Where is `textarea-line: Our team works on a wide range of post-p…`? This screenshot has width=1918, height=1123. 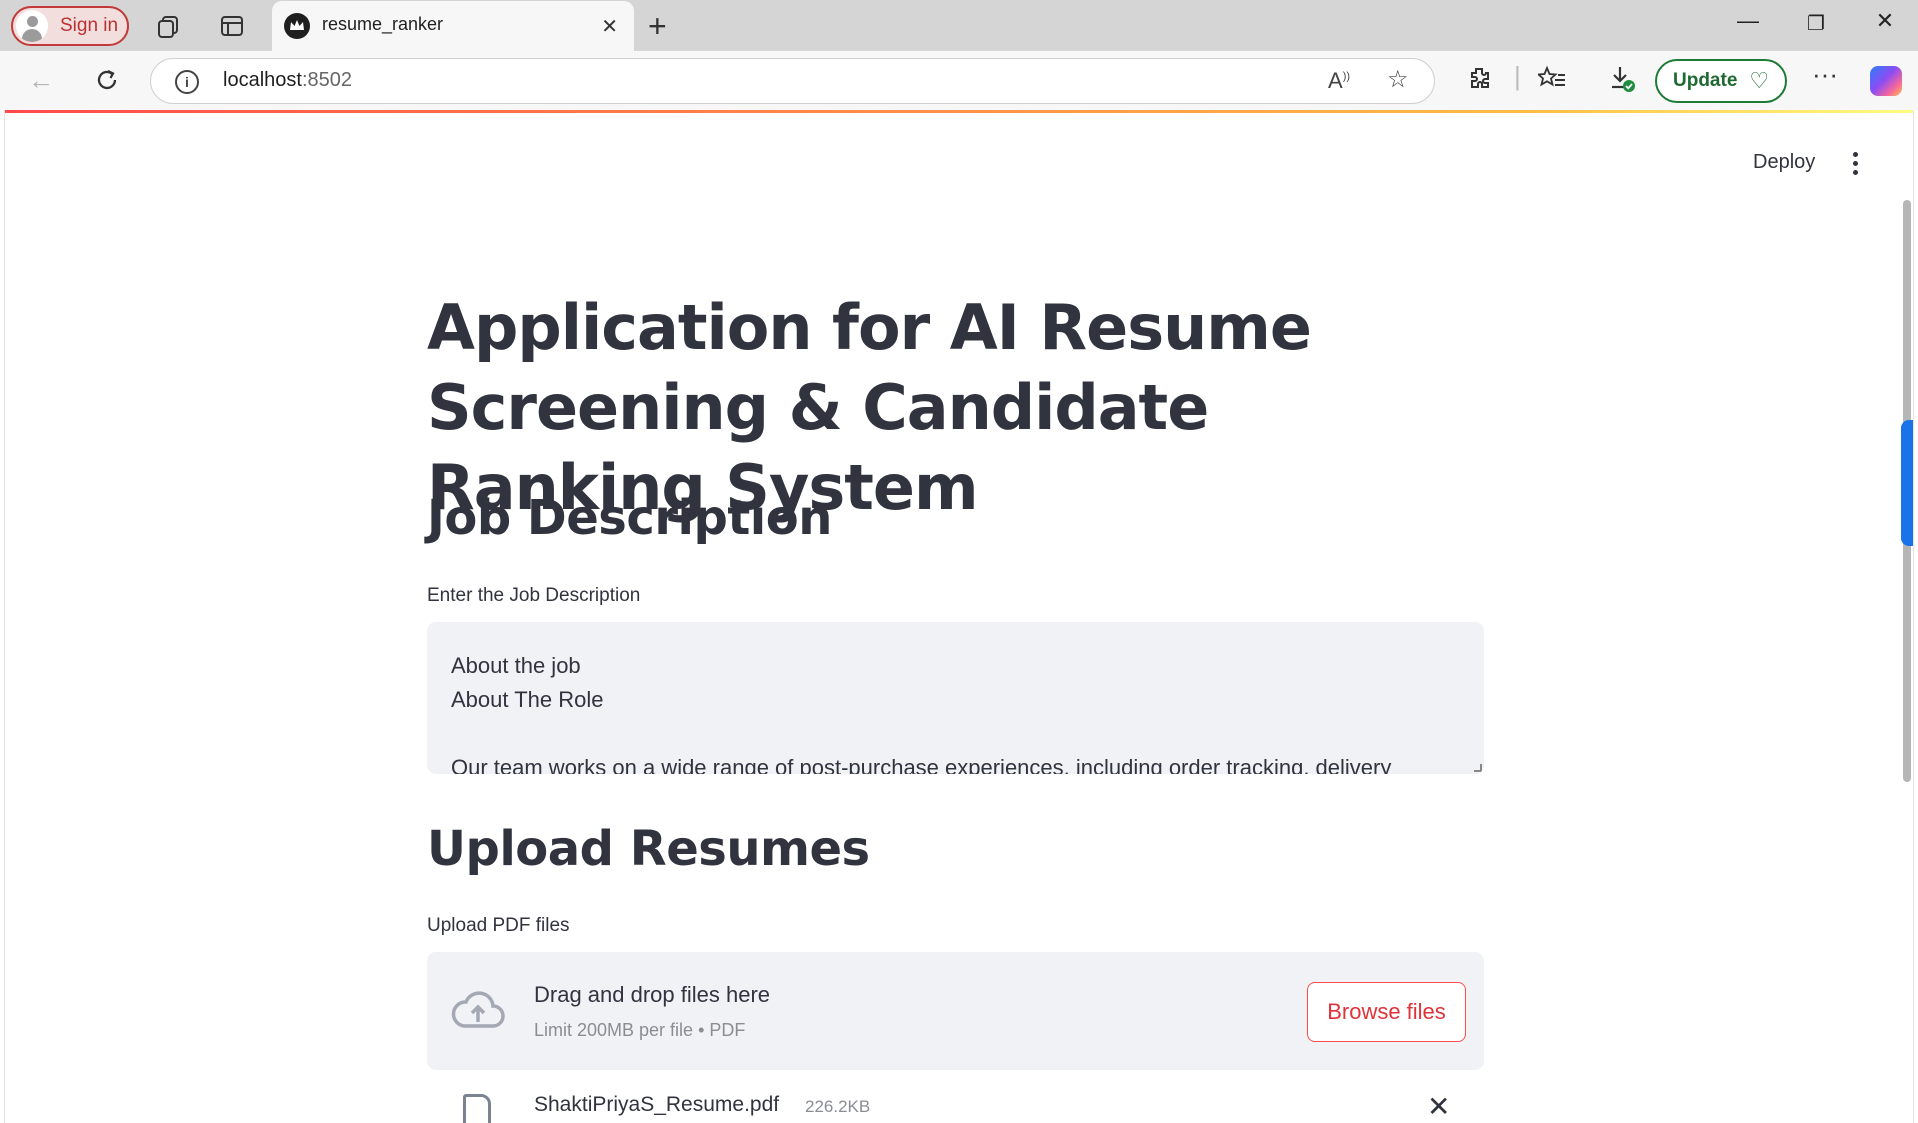
textarea-line: Our team works on a wide range of post-p… is located at coordinates (921, 764).